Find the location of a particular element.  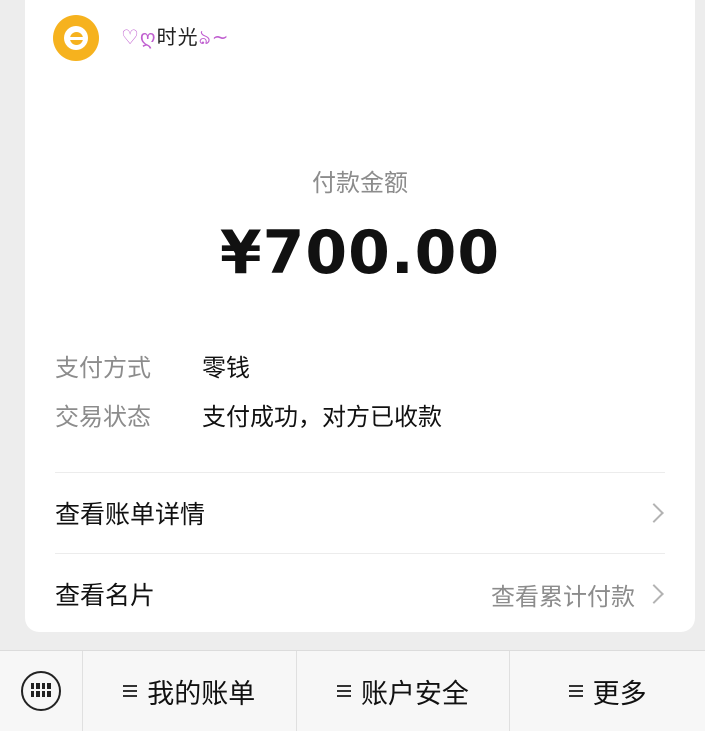

bottom-menu-bar: 我的账单 账户安全 更多 is located at coordinates (352, 690).